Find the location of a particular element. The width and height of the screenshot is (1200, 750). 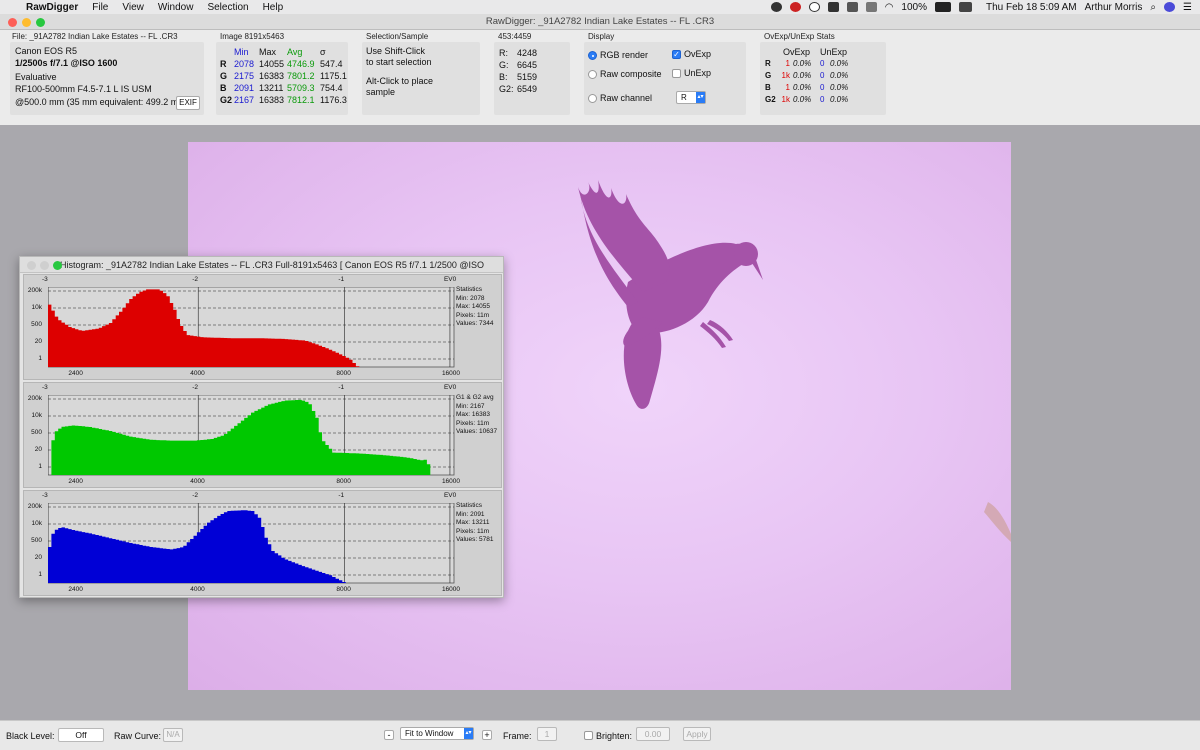

frame-label: Frame: is located at coordinates (517, 736).